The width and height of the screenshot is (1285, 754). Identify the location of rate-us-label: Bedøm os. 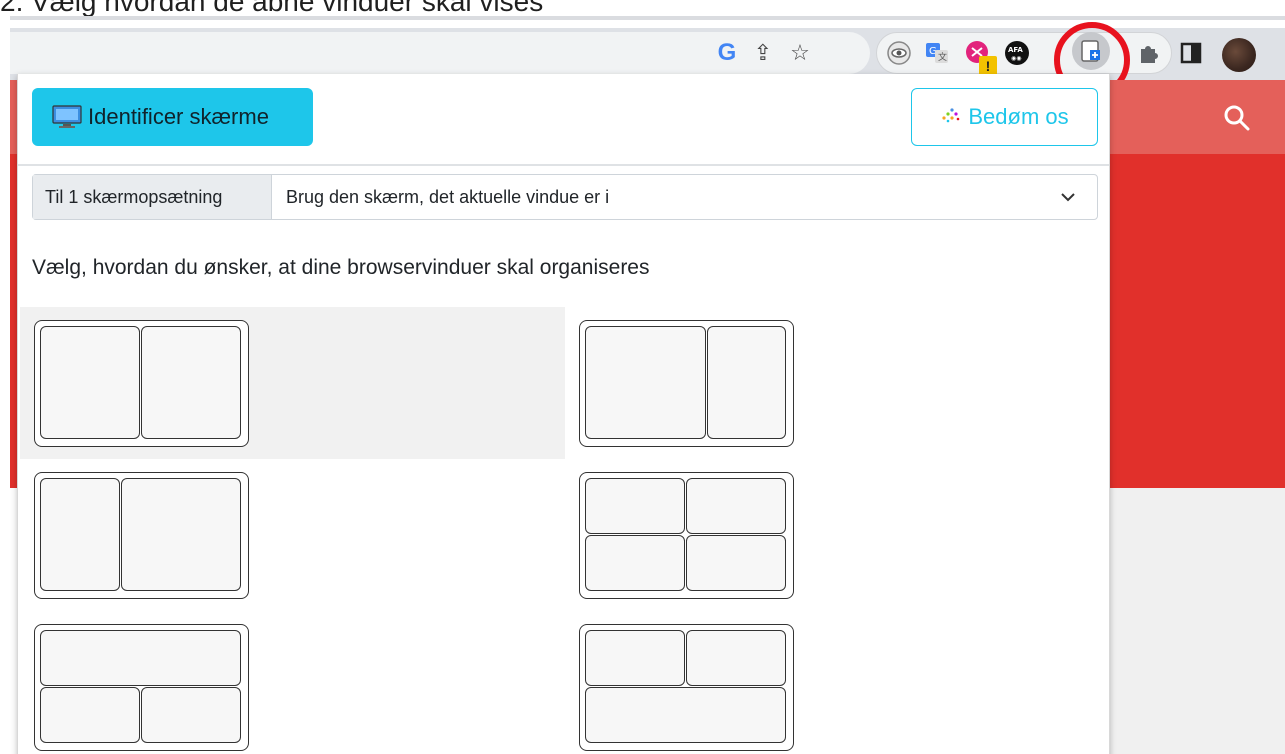
(1018, 116).